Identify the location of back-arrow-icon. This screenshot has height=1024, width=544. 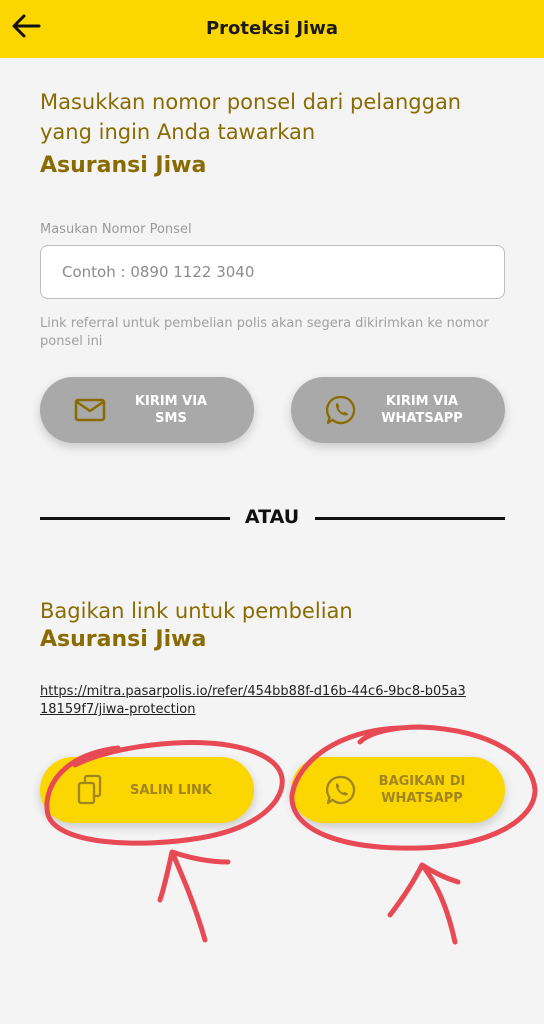
(26, 26).